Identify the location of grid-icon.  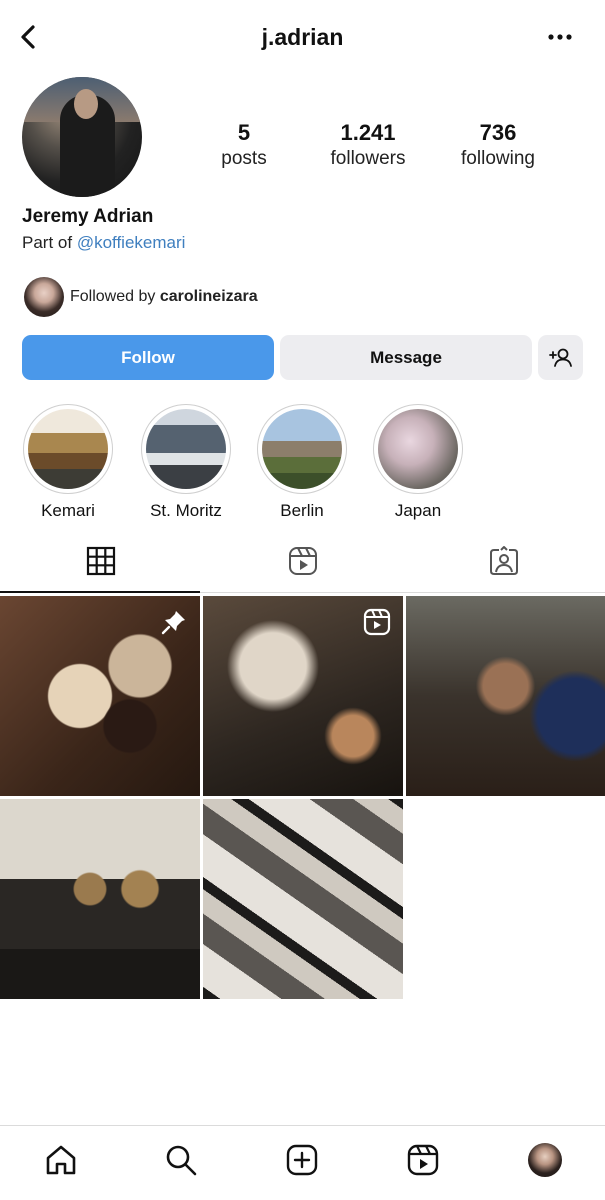
(101, 561).